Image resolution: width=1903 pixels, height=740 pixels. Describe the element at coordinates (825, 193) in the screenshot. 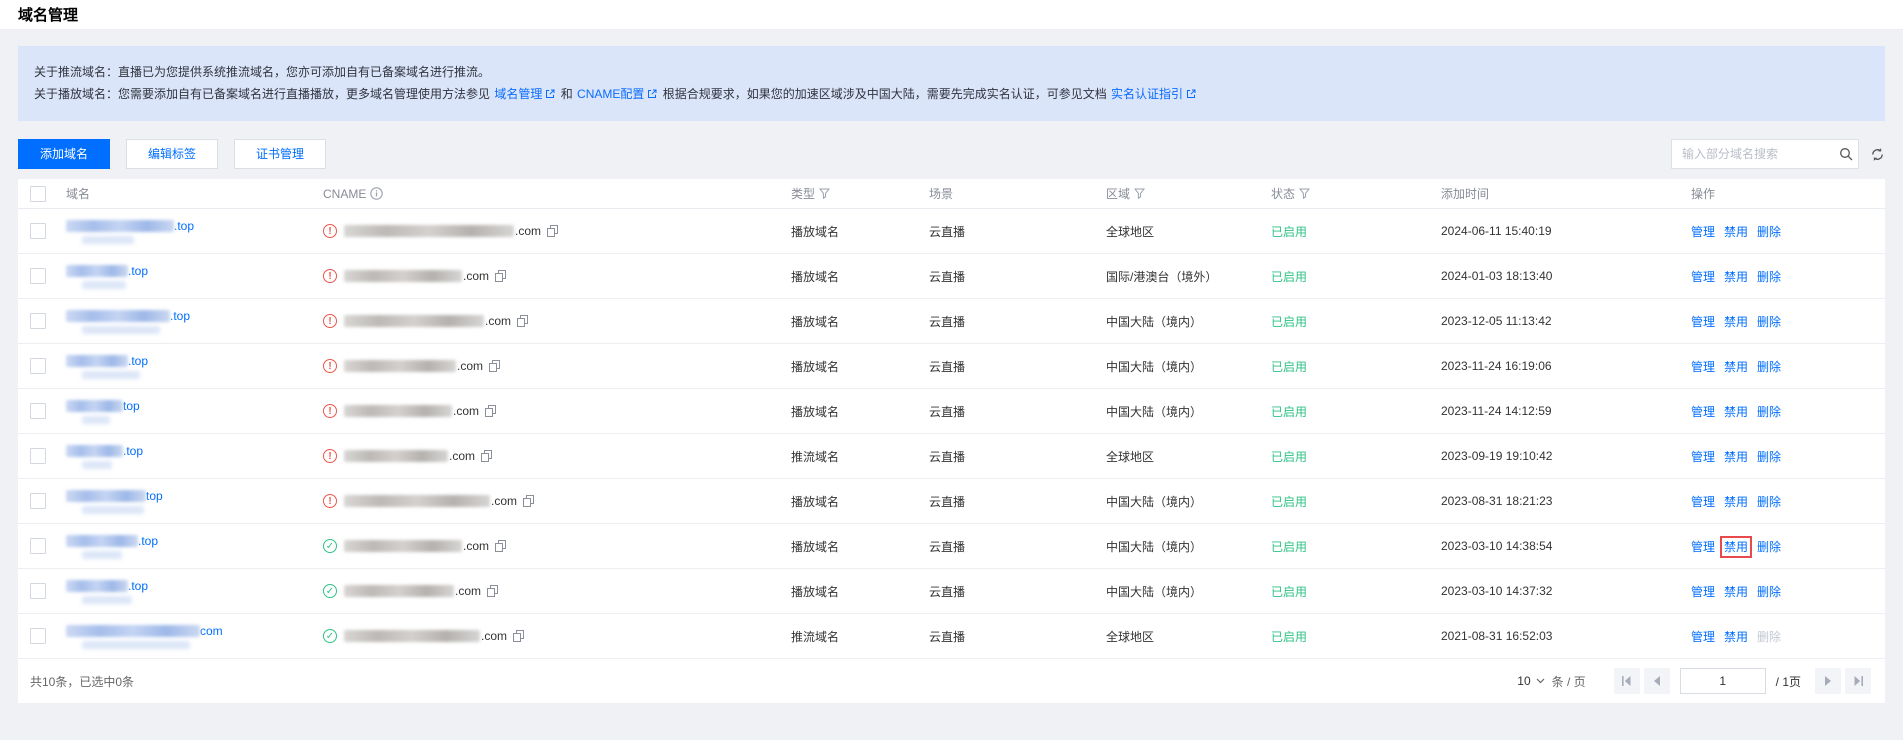

I see `type-filter-icon` at that location.